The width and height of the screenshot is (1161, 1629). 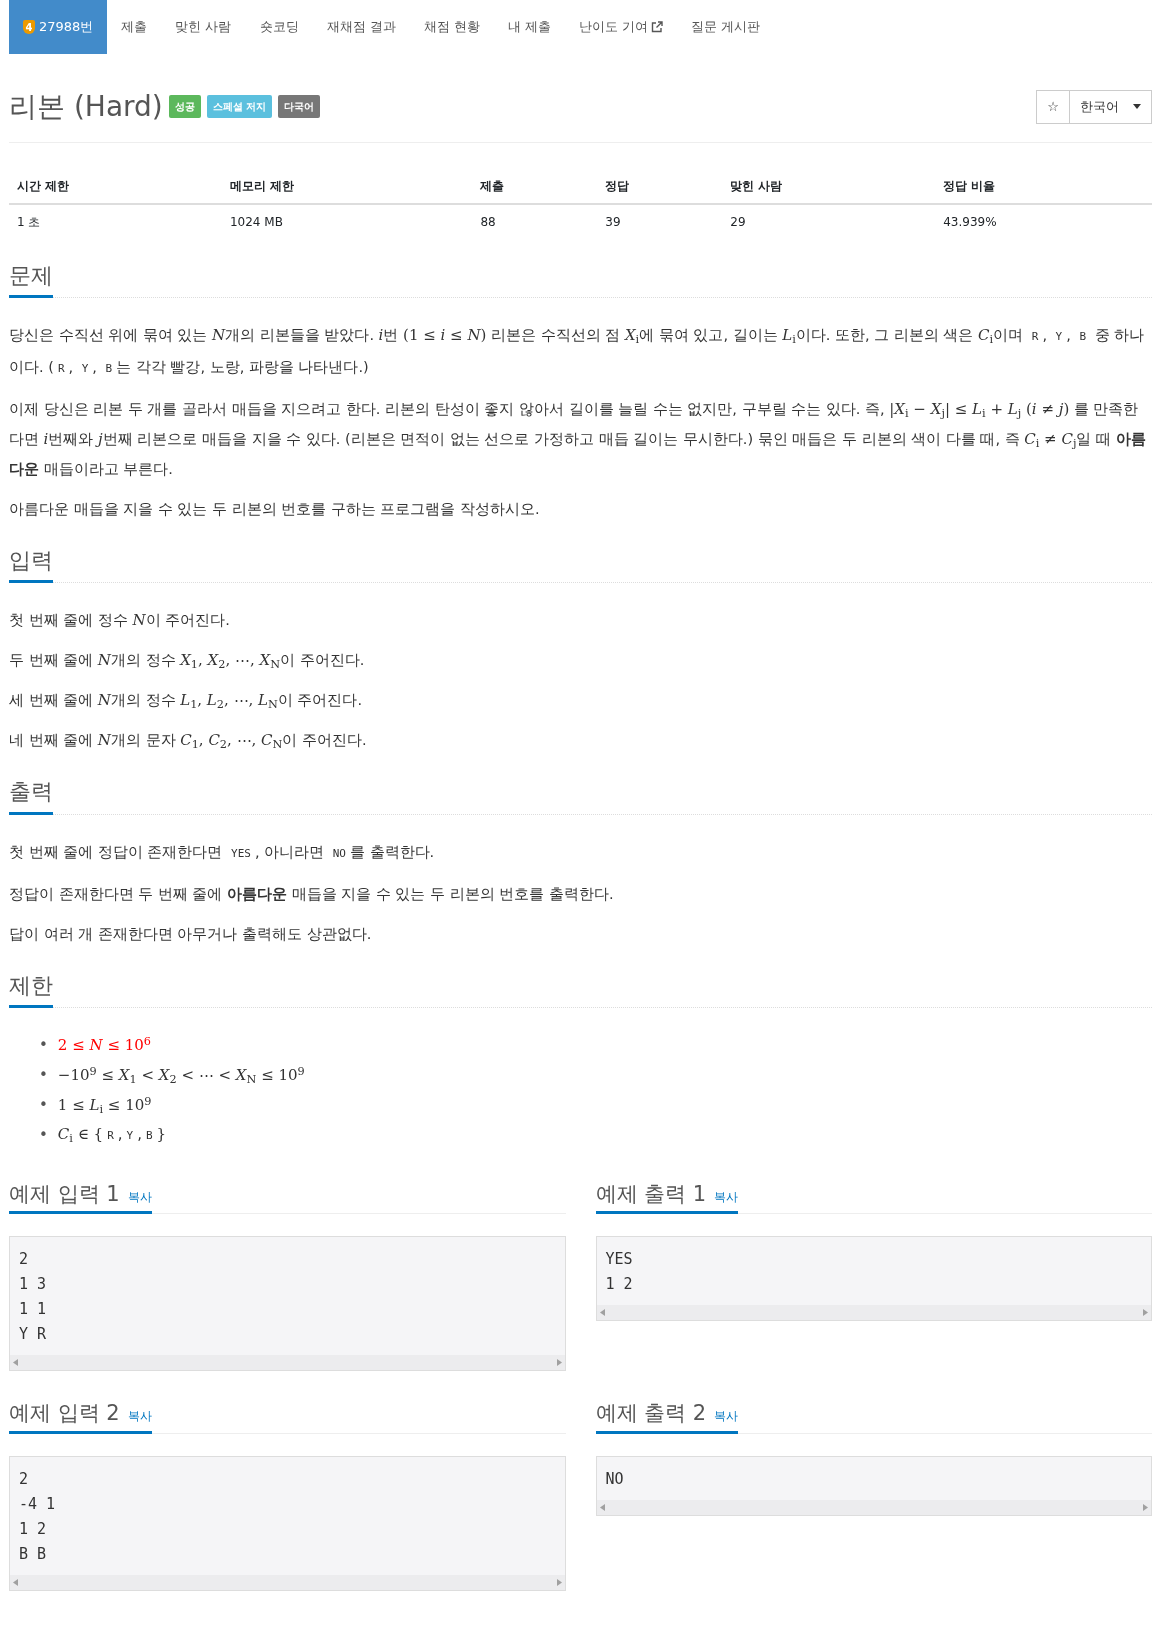 I want to click on paragraph: 아름다운 매듭을 지을 수 있는 두 리본의 번호를 구하는 프로그램을 작성하시오., so click(x=275, y=509).